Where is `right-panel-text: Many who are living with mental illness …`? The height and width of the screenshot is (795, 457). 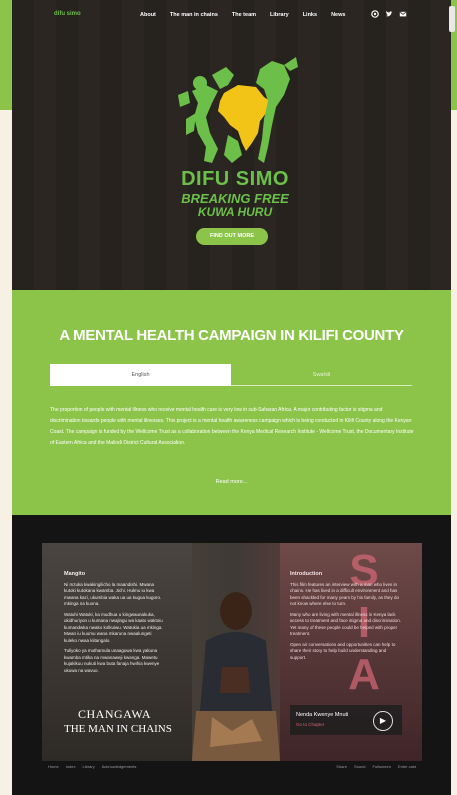 right-panel-text: Many who are living with mental illness … is located at coordinates (346, 624).